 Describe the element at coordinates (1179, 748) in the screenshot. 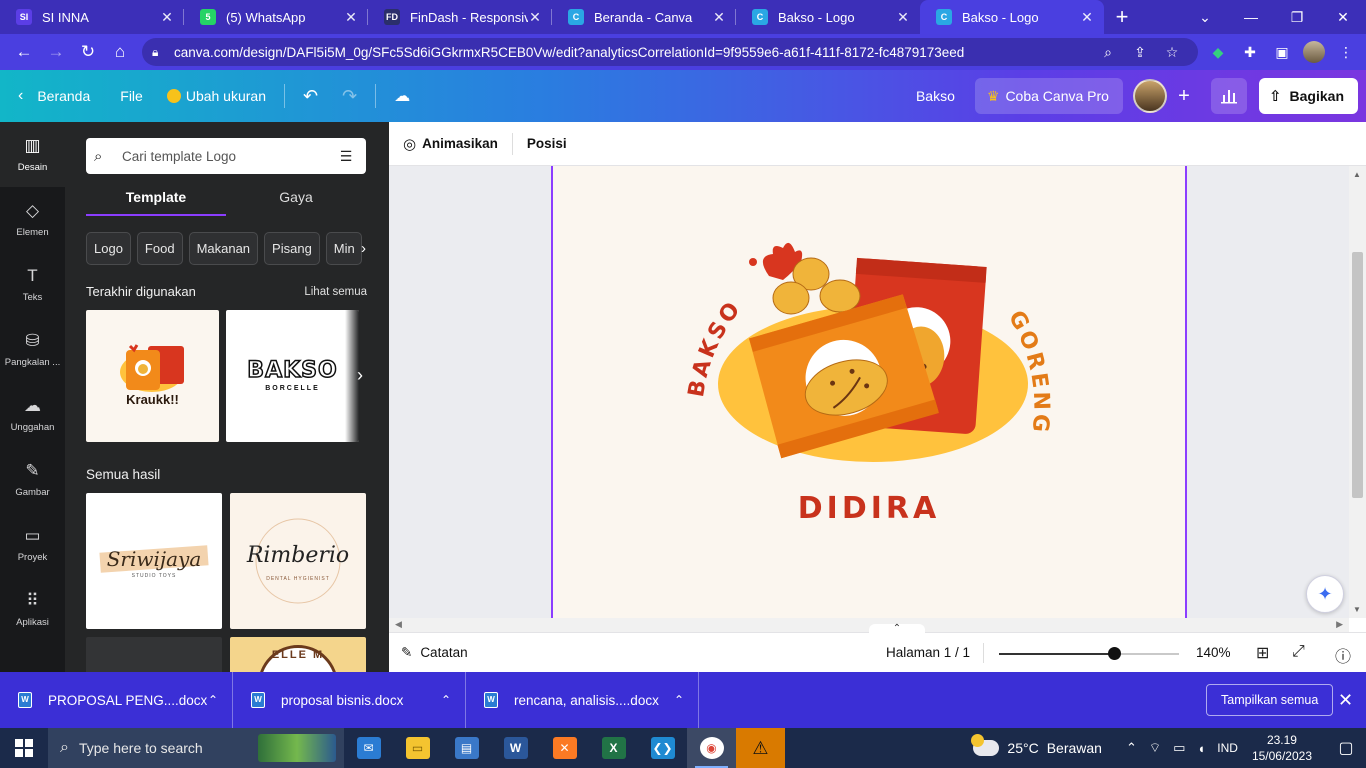

I see `battery-icon: ▭` at that location.